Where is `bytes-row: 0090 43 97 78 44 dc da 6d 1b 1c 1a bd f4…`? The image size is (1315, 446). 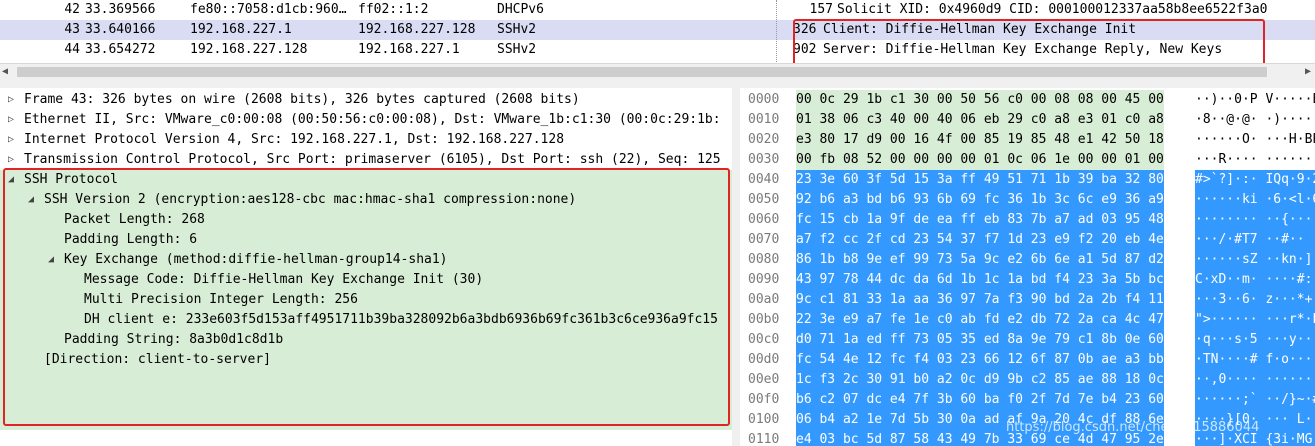 bytes-row: 0090 43 97 78 44 dc da 6d 1b 1c 1a bd f4… is located at coordinates (1027, 280).